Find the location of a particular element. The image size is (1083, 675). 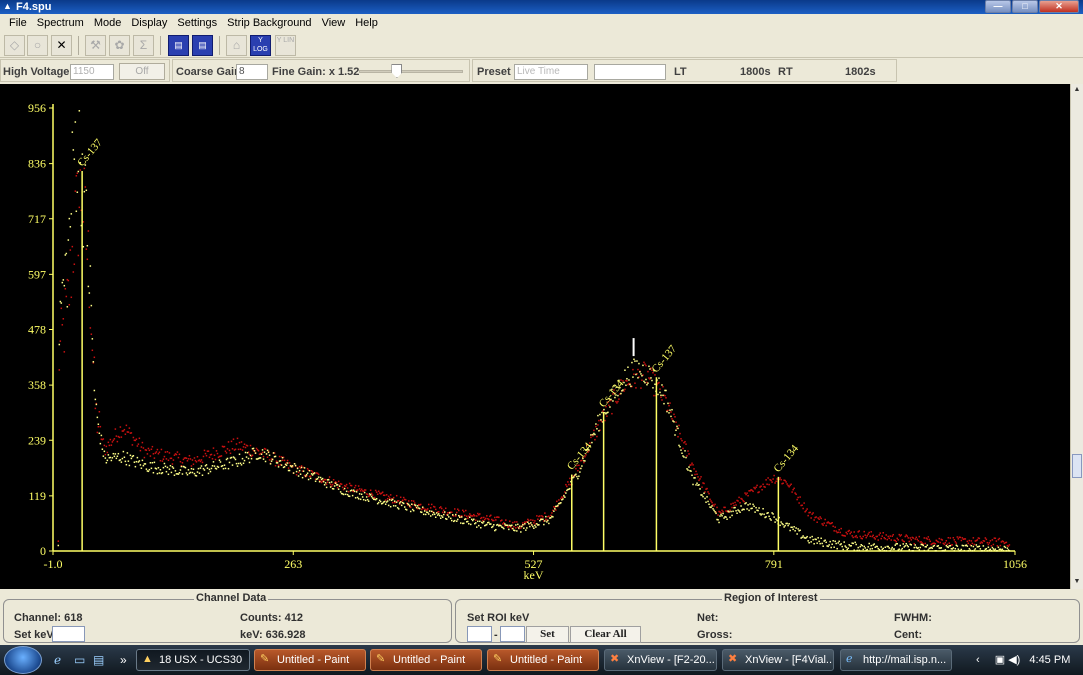

coarse-gain-spinner: 8 is located at coordinates (252, 72).